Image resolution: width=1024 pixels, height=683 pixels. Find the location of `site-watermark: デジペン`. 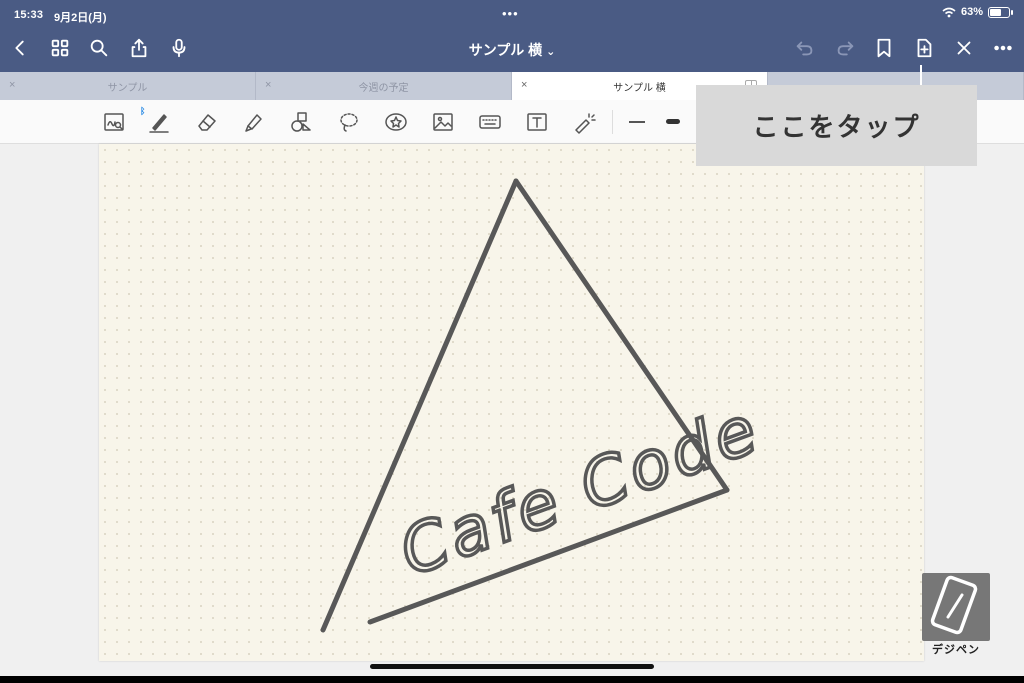

site-watermark: デジペン is located at coordinates (956, 615).